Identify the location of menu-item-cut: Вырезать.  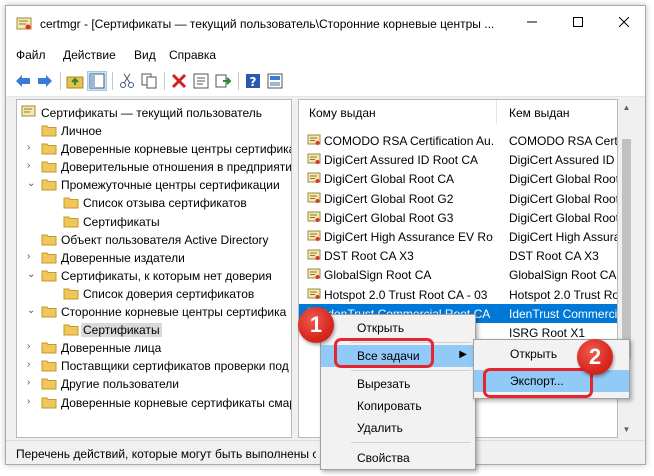
(398, 384).